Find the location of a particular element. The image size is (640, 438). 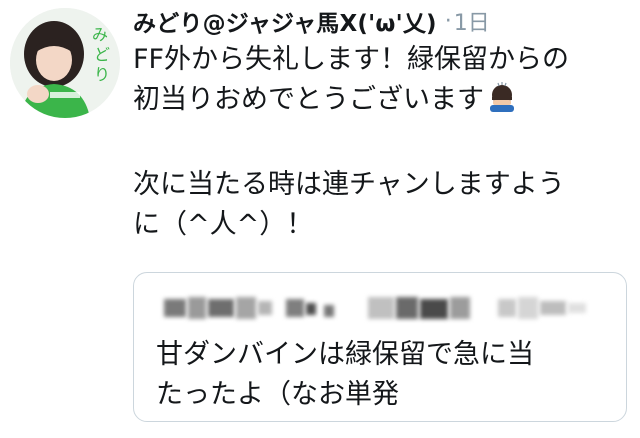

tweet-text-line: 次に当たる時は連チャンしますよう is located at coordinates (349, 184).